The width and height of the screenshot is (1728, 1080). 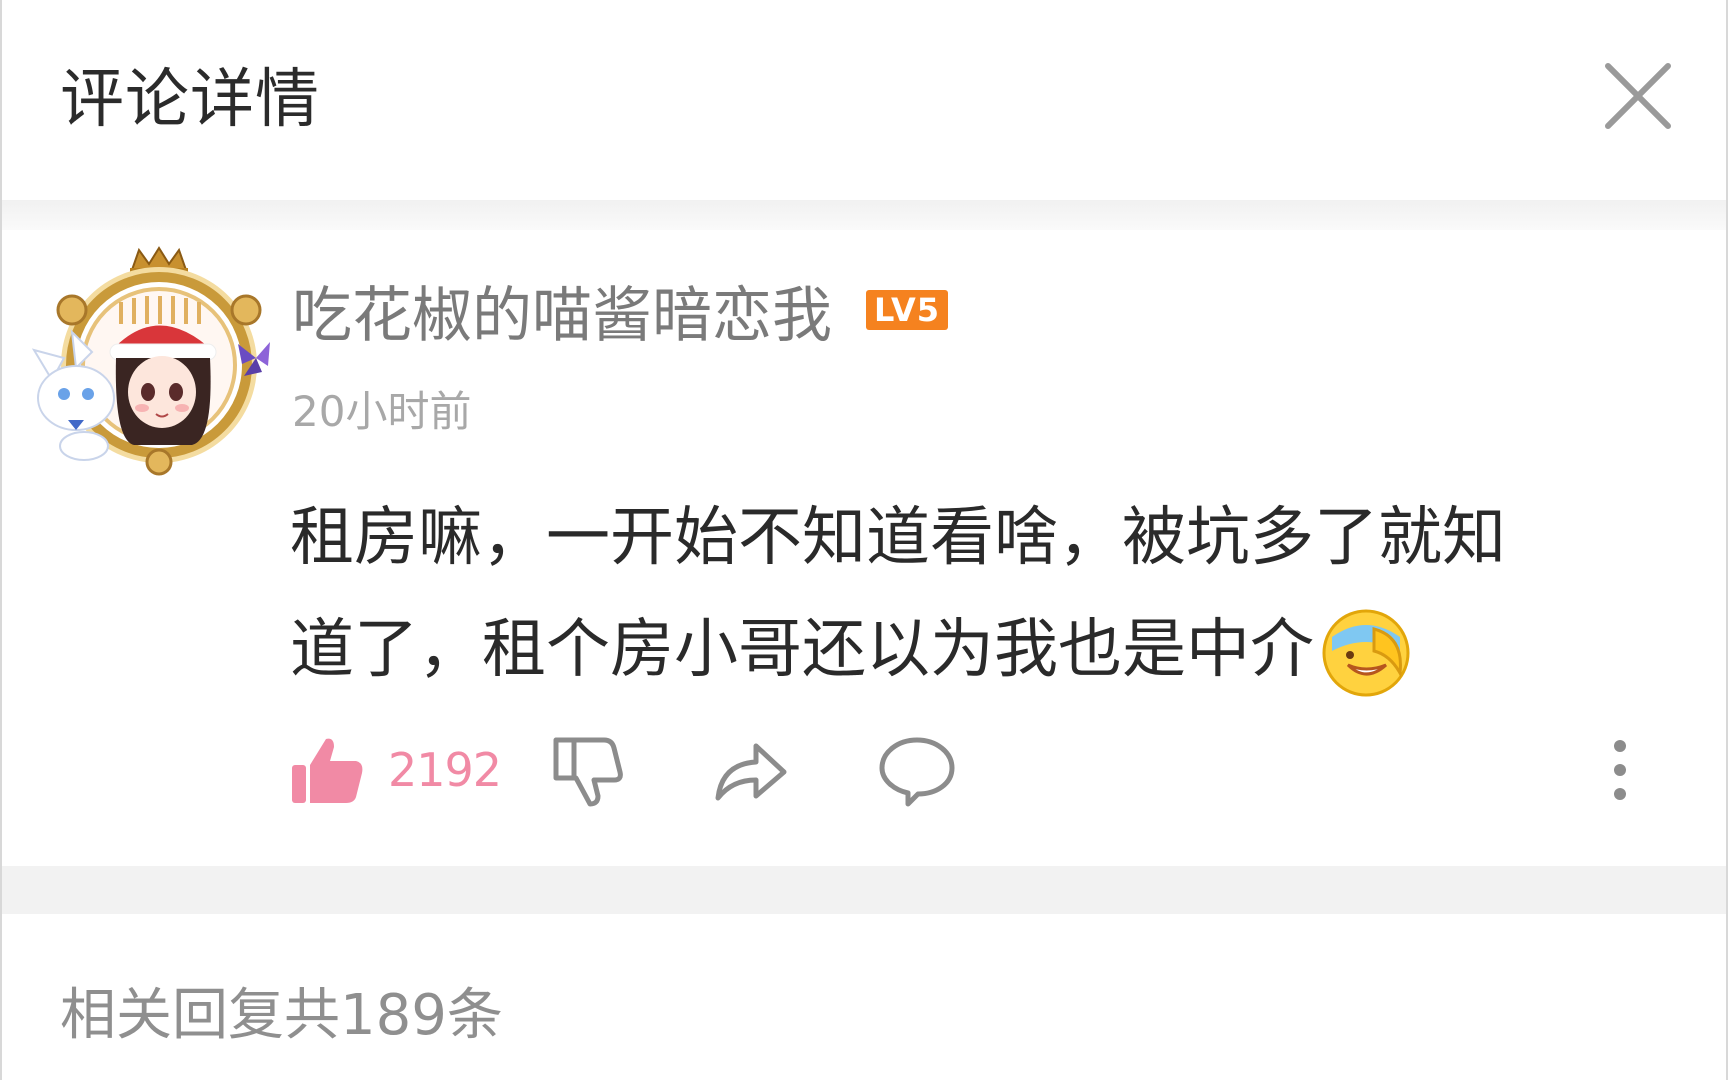 I want to click on dislike-button, so click(x=588, y=770).